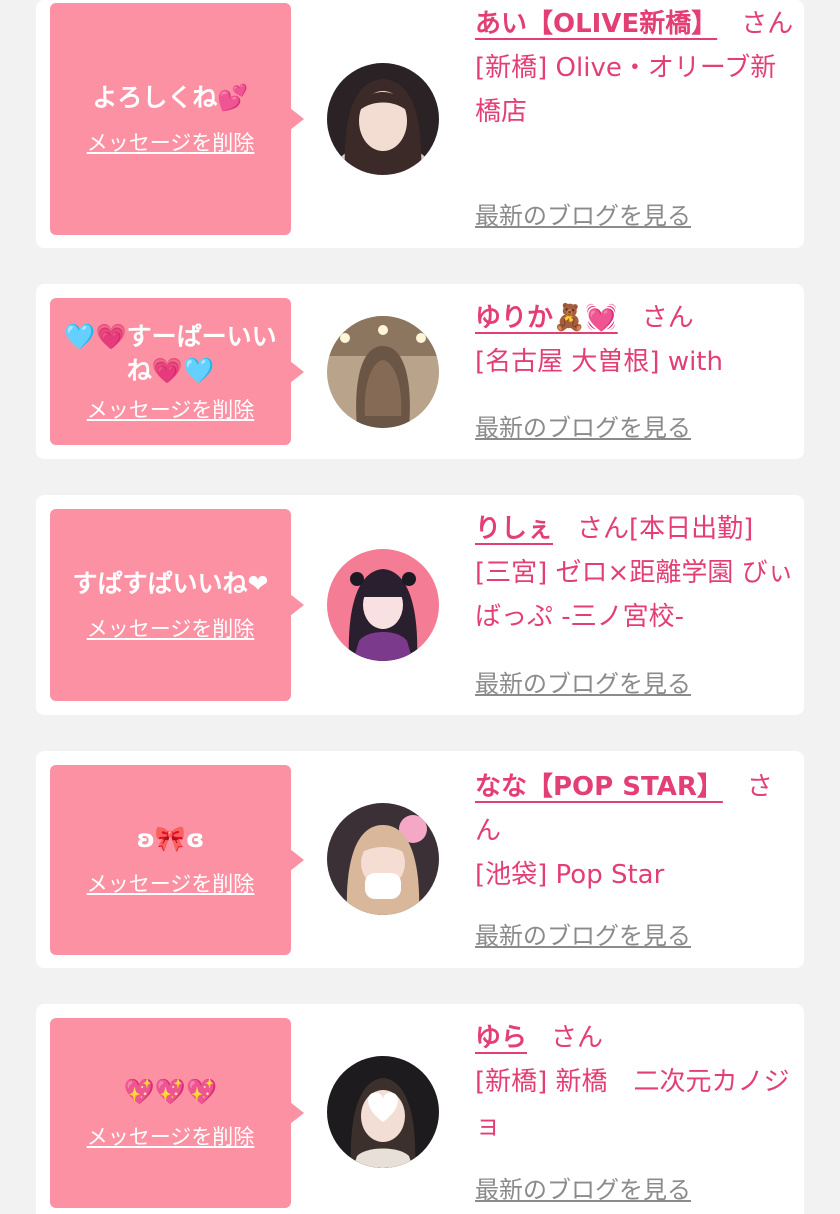  Describe the element at coordinates (634, 340) in the screenshot. I see `sender-info: ゆりか🧸💓 さん [名古屋 大曽根] with` at that location.